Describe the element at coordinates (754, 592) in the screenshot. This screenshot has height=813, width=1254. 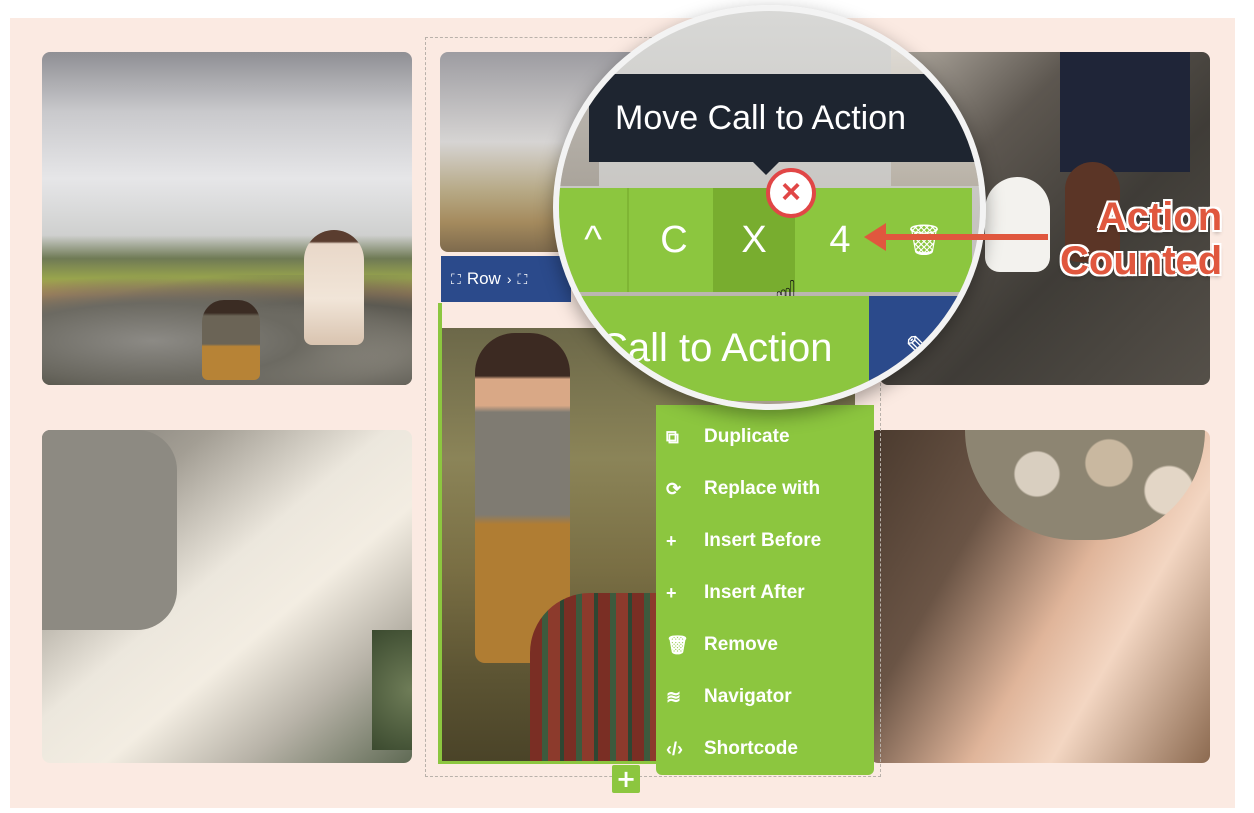
I see `menu-item-label: Insert After` at that location.